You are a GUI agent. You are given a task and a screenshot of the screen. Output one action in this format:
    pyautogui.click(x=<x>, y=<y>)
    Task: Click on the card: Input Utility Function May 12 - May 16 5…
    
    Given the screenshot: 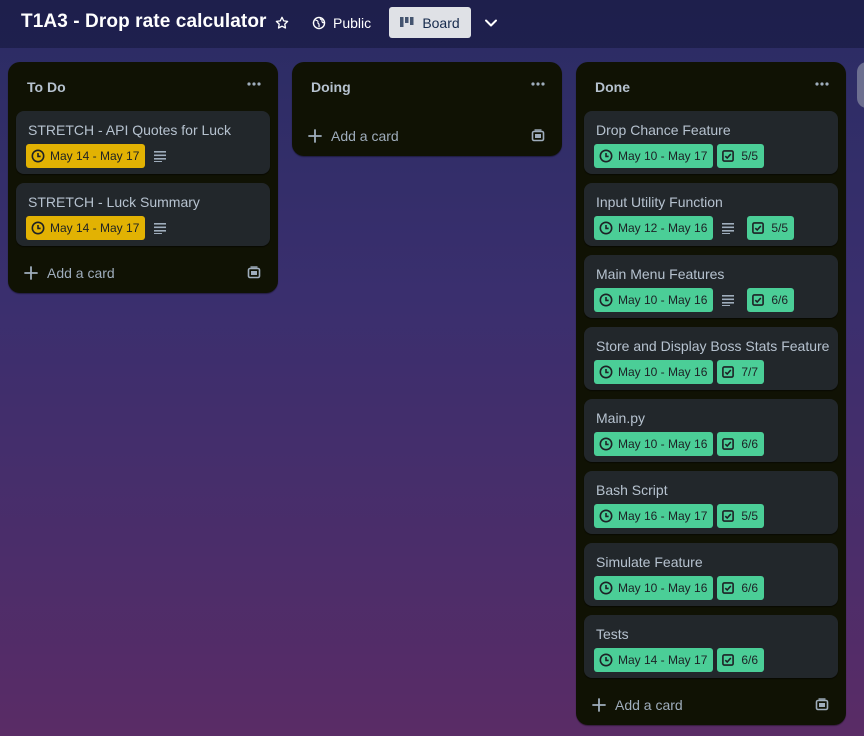 What is the action you would take?
    pyautogui.click(x=711, y=214)
    